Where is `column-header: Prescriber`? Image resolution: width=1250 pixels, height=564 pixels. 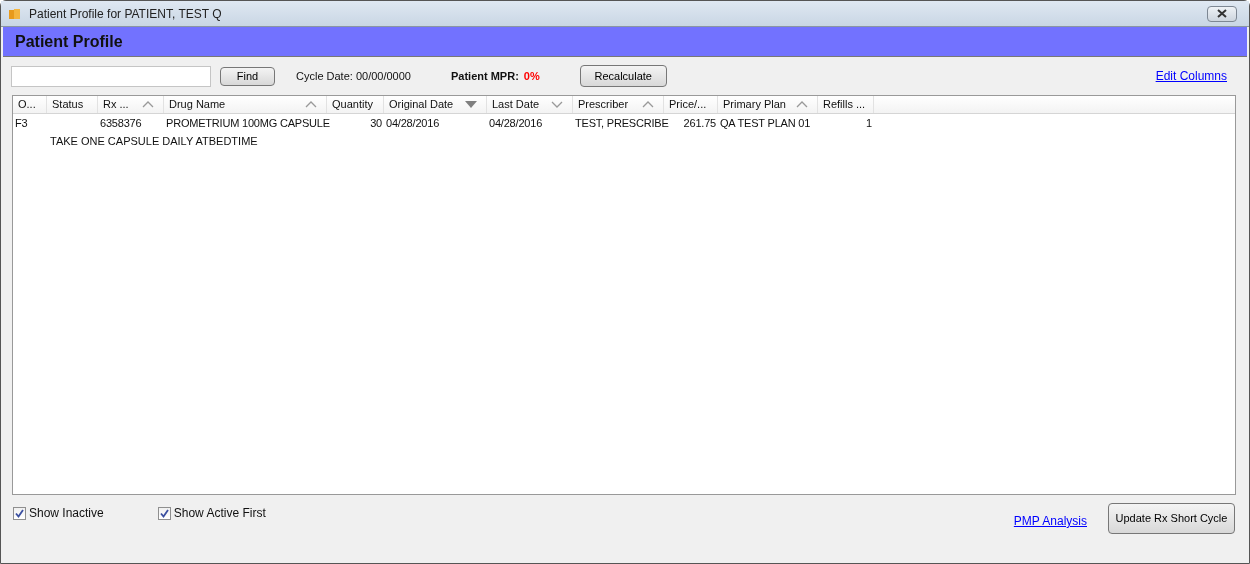 column-header: Prescriber is located at coordinates (603, 104).